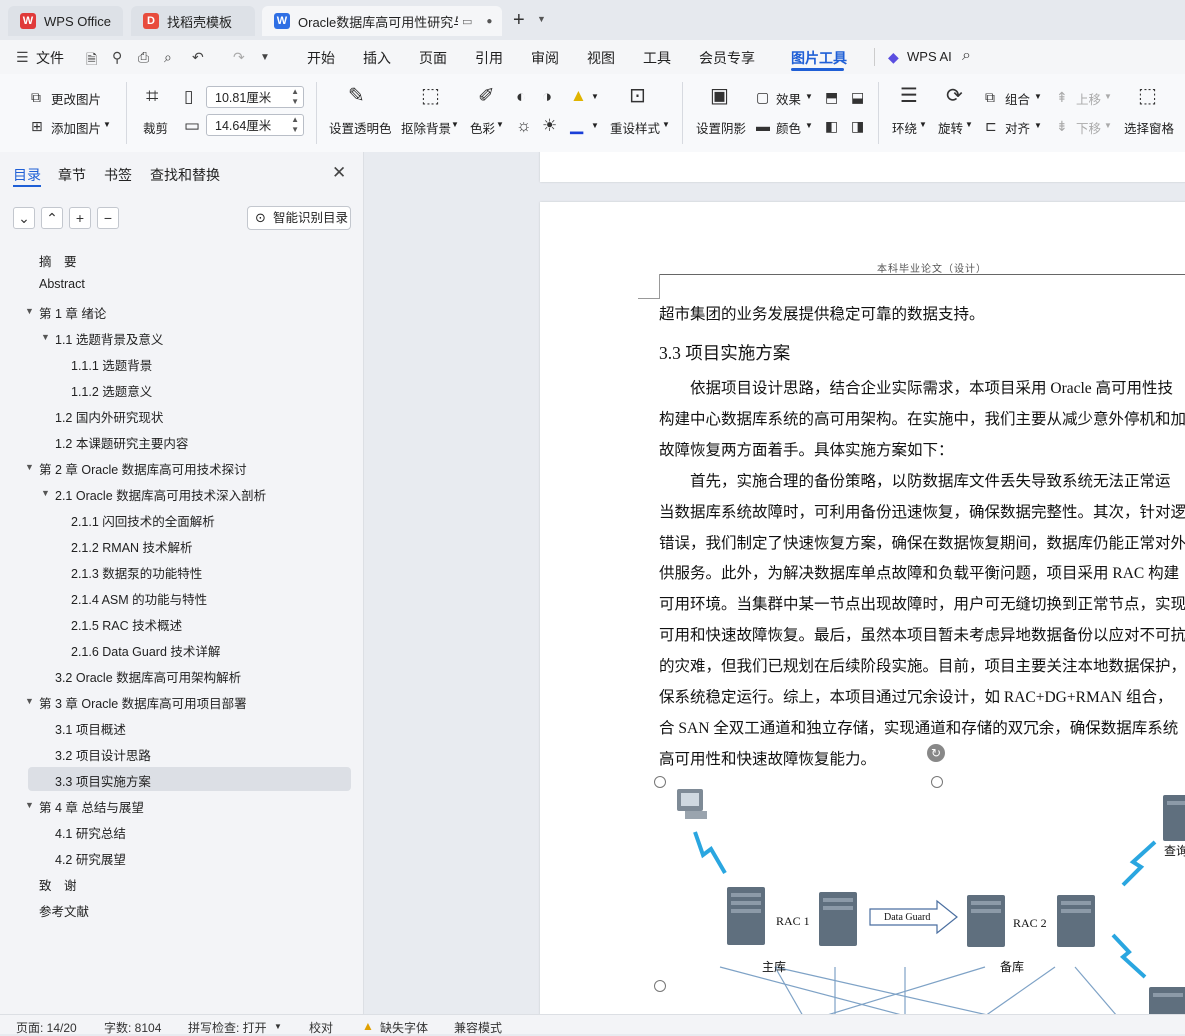 The width and height of the screenshot is (1185, 1036). I want to click on group-button: 组合, so click(1017, 98).